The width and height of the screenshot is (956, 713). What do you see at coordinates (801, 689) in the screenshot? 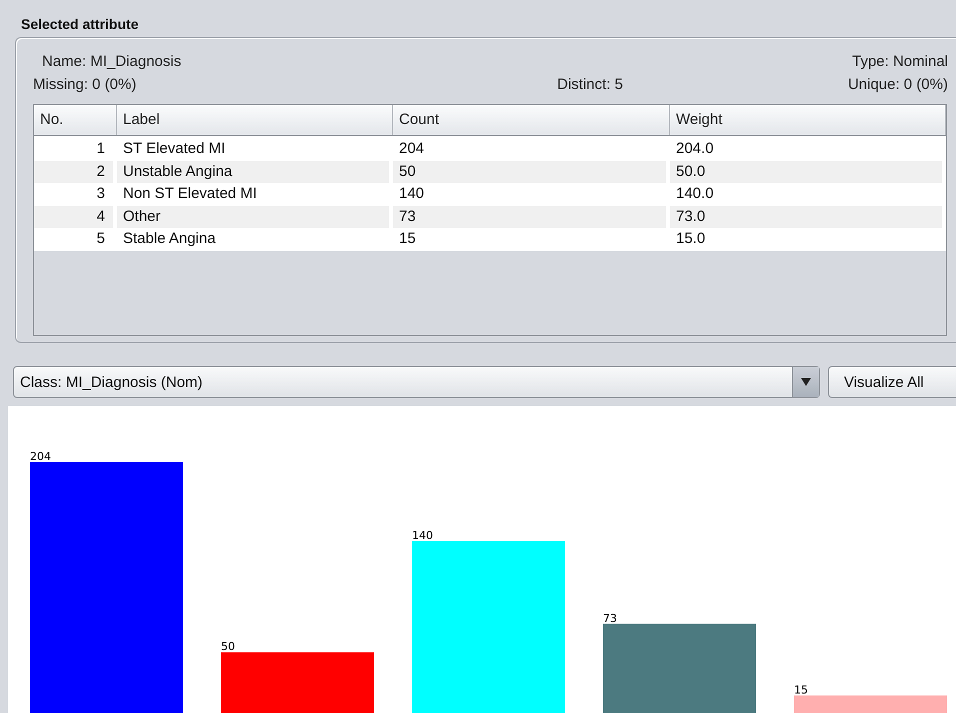
I see `bar-value-label: 15` at bounding box center [801, 689].